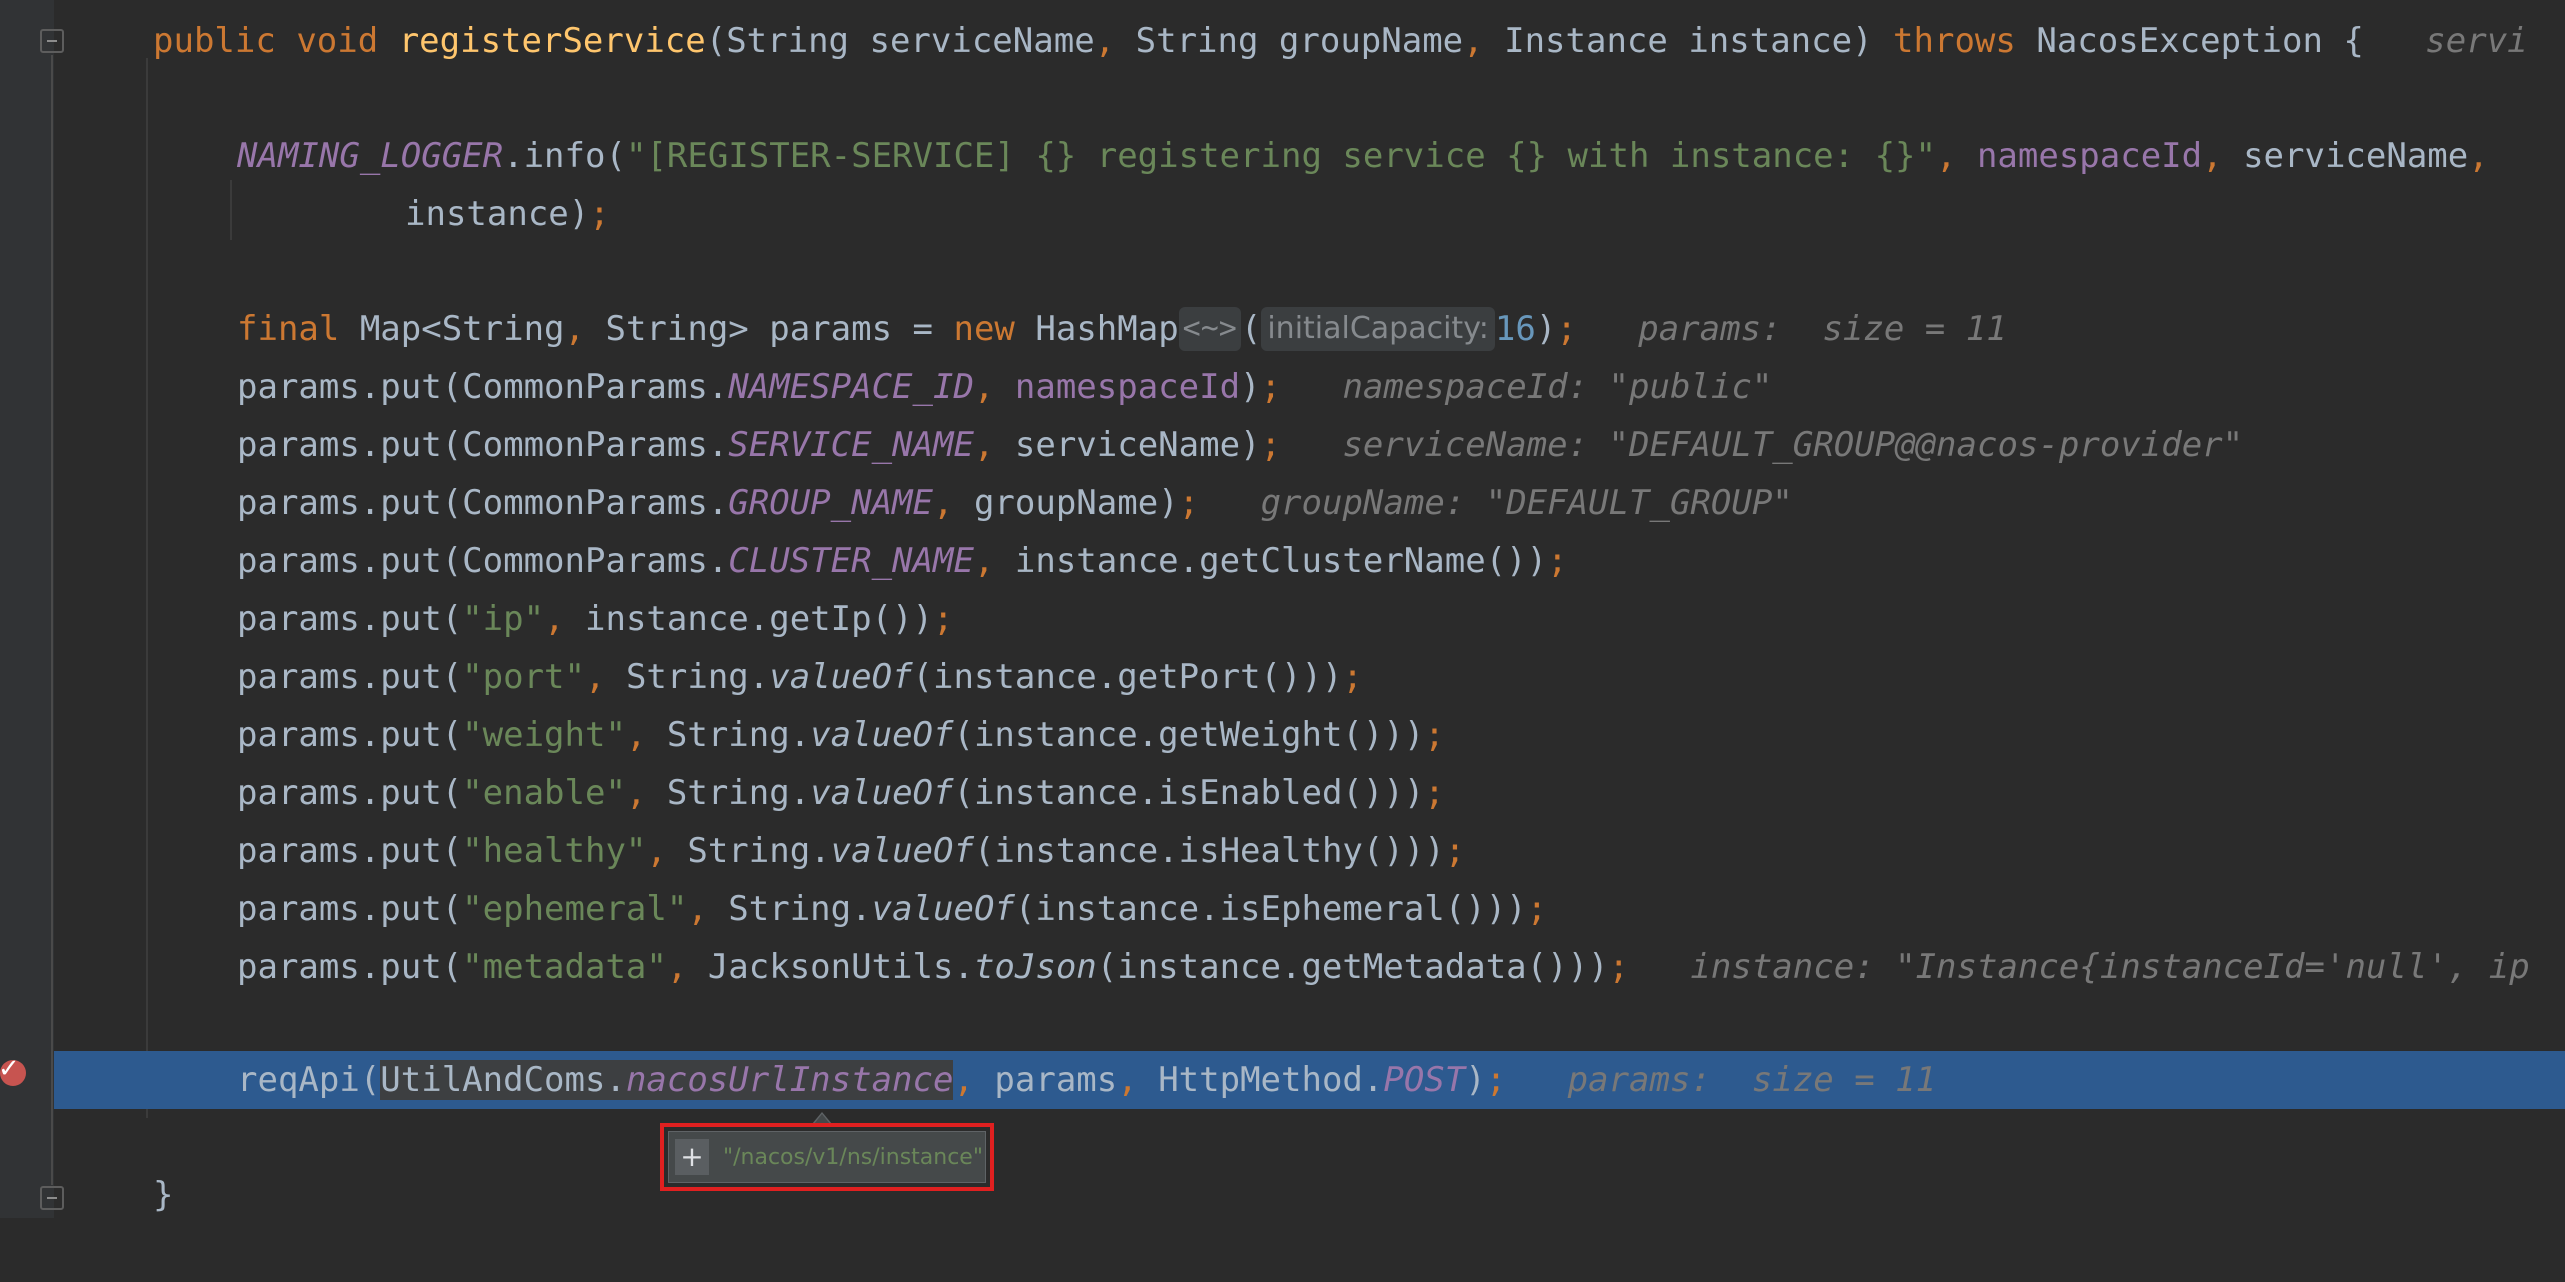 This screenshot has height=1282, width=2565. What do you see at coordinates (830, 503) in the screenshot?
I see `constant: GROUP_NAME` at bounding box center [830, 503].